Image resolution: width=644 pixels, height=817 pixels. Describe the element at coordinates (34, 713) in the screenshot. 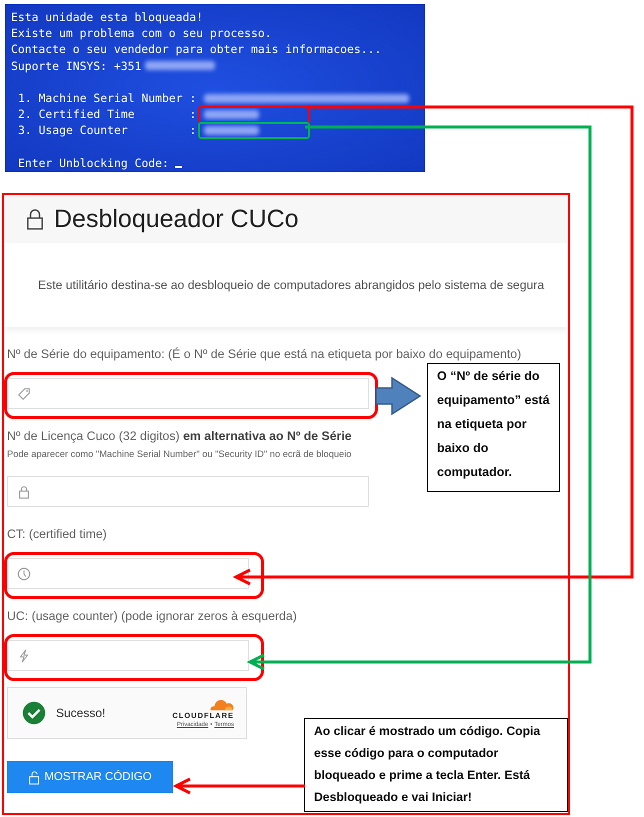

I see `check-icon` at that location.